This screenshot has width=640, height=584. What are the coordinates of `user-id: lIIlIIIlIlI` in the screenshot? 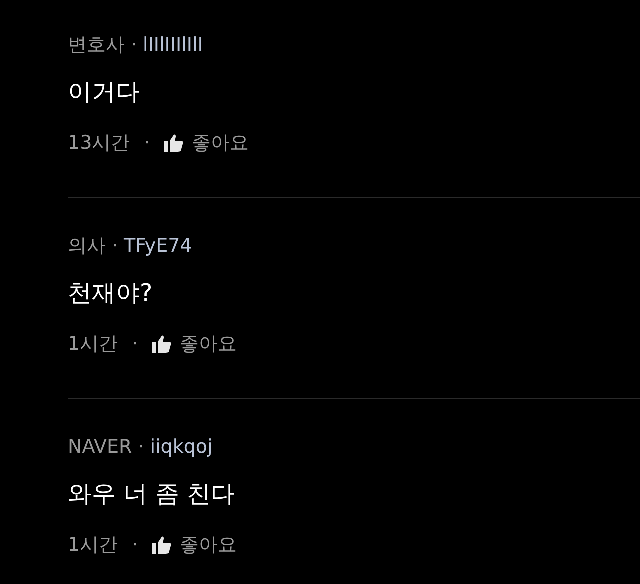 It's located at (173, 45).